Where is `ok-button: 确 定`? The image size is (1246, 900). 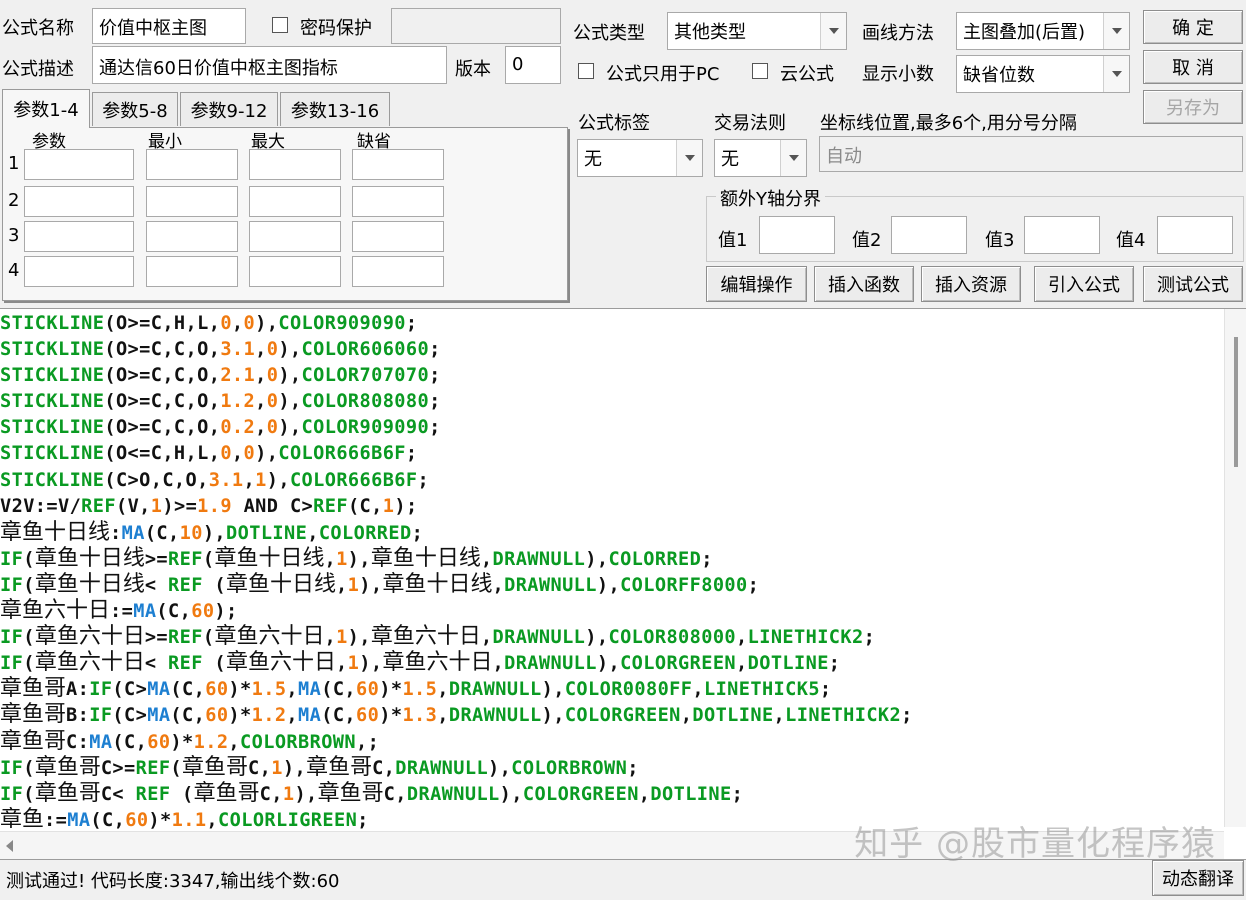
ok-button: 确 定 is located at coordinates (1193, 27).